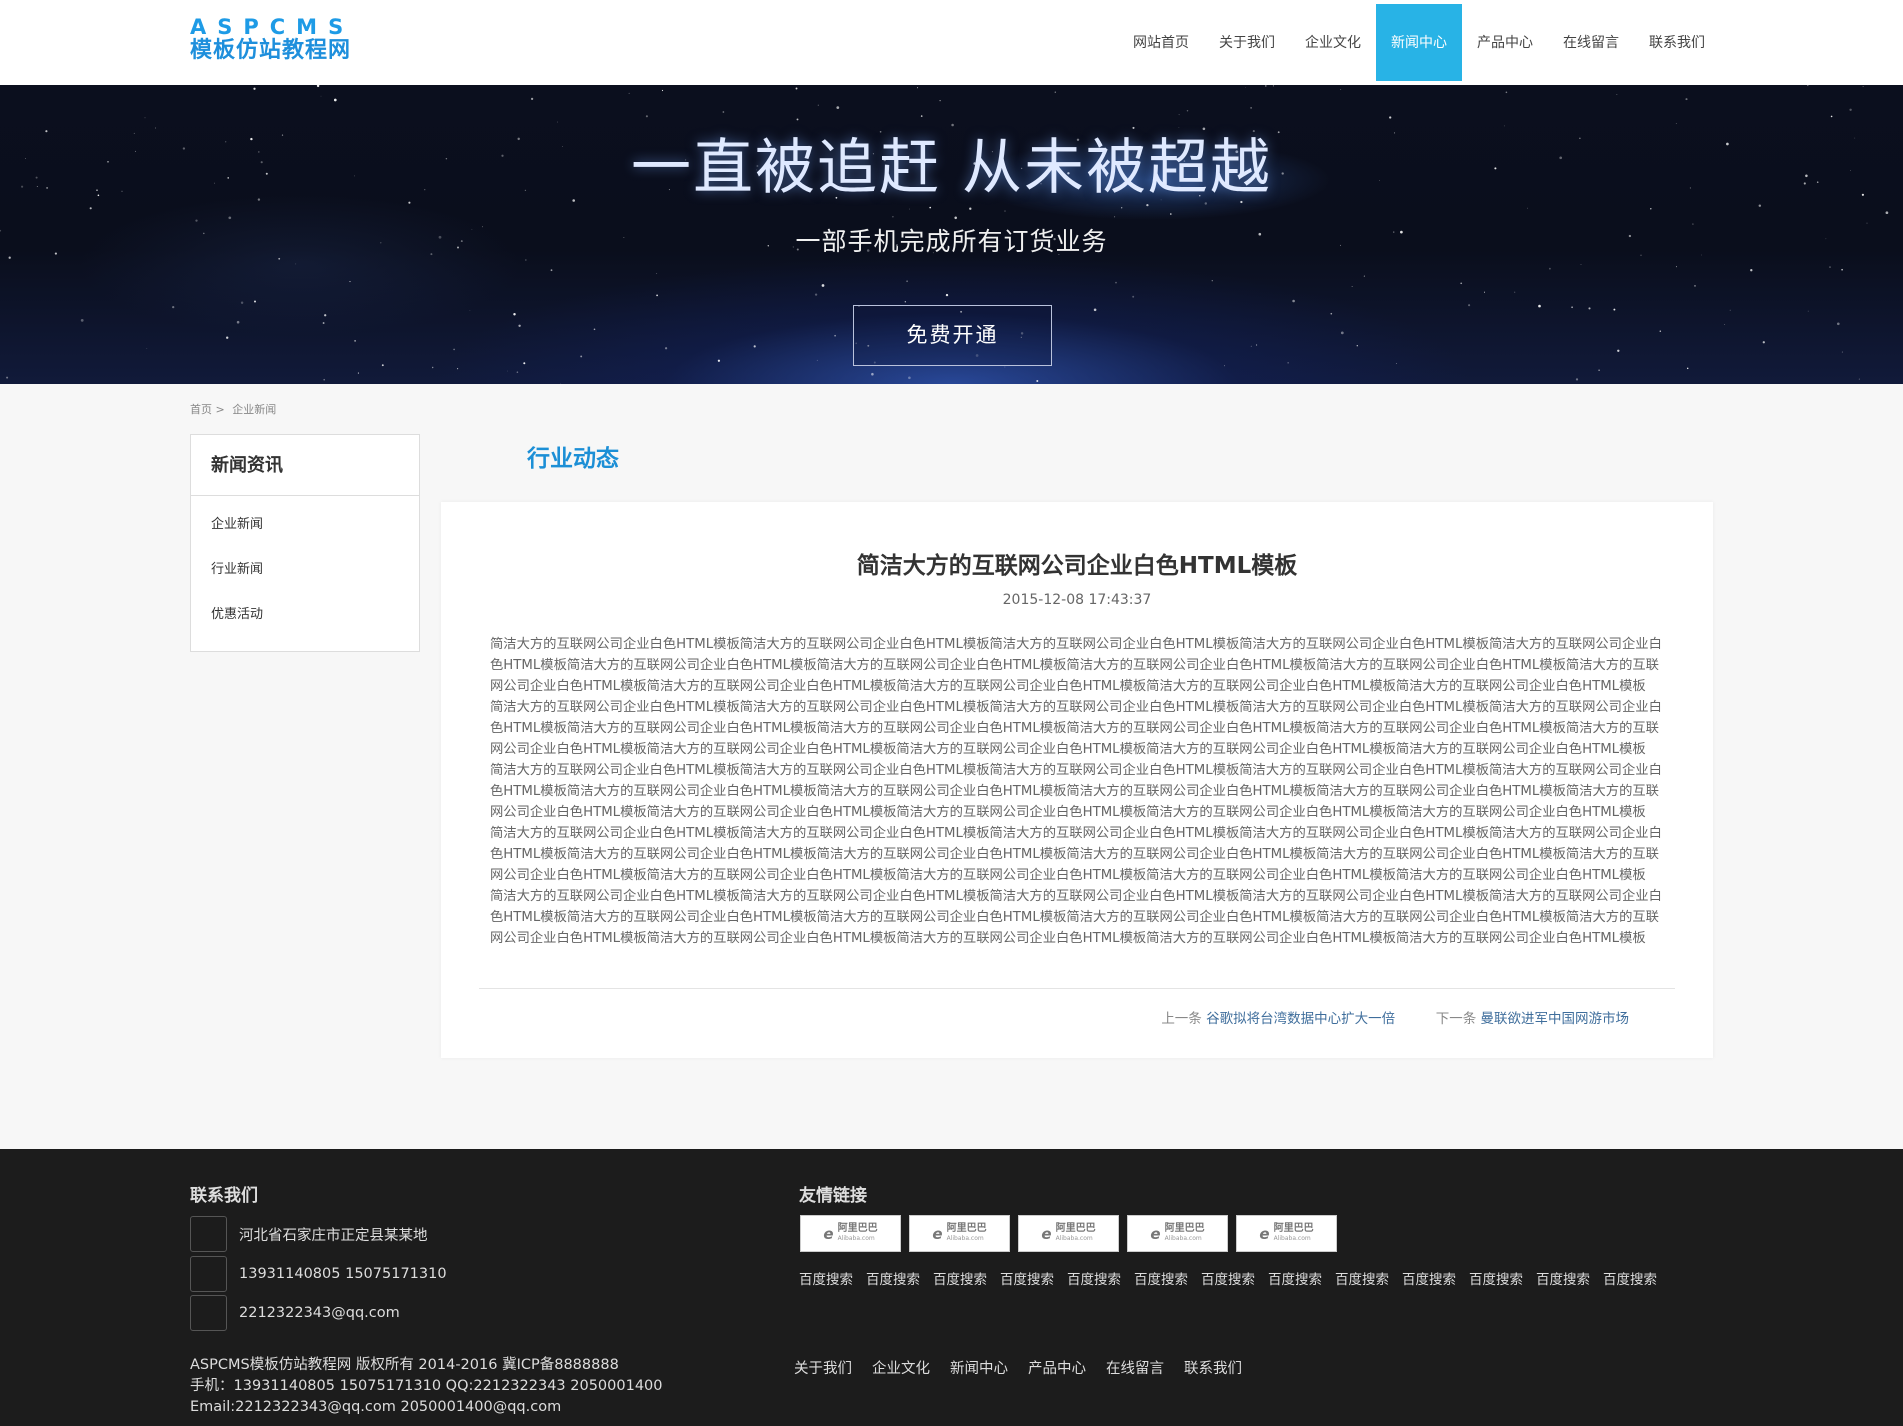 Image resolution: width=1903 pixels, height=1426 pixels. What do you see at coordinates (1077, 988) in the screenshot?
I see `article-divider` at bounding box center [1077, 988].